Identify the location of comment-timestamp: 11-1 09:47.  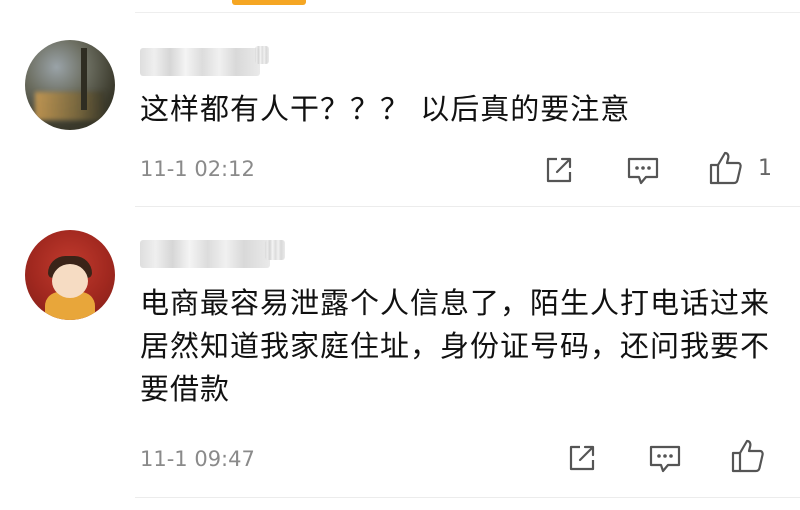
(197, 459).